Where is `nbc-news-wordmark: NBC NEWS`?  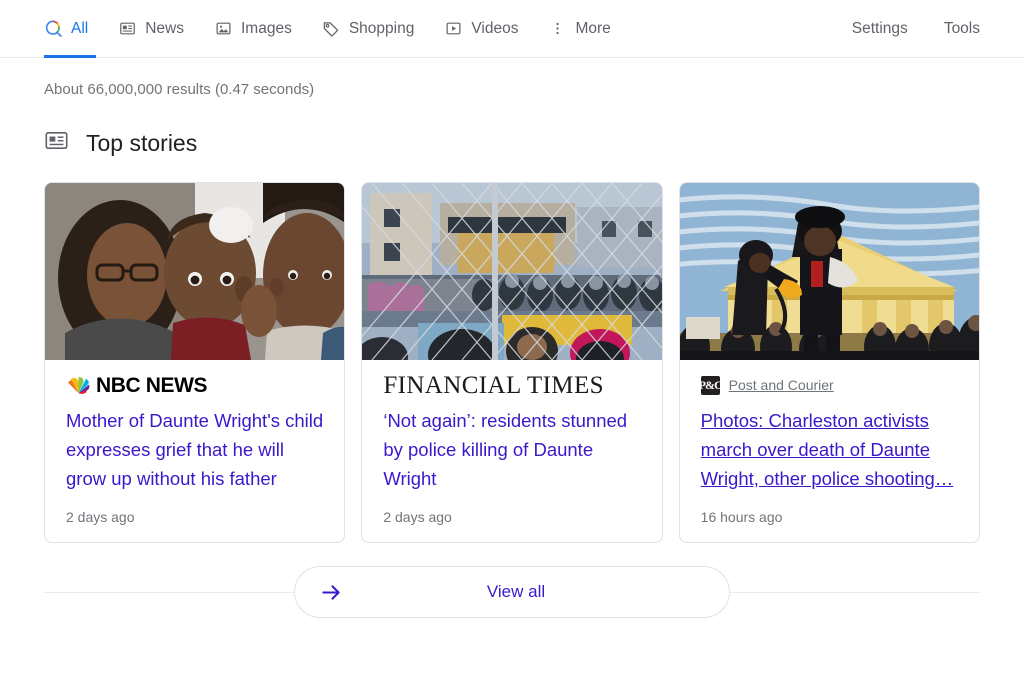 nbc-news-wordmark: NBC NEWS is located at coordinates (152, 385).